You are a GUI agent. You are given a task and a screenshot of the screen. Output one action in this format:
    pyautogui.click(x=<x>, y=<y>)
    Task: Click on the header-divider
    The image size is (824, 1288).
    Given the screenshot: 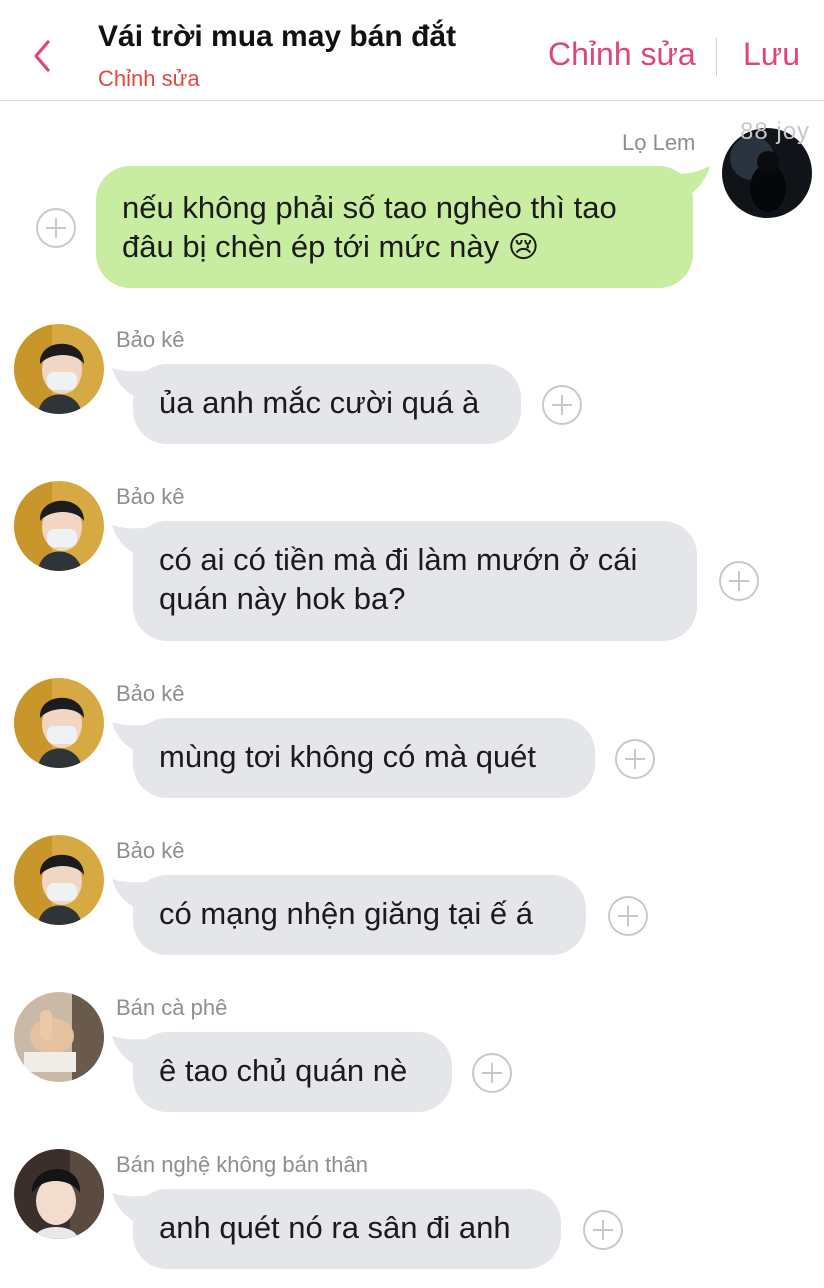 What is the action you would take?
    pyautogui.click(x=716, y=57)
    